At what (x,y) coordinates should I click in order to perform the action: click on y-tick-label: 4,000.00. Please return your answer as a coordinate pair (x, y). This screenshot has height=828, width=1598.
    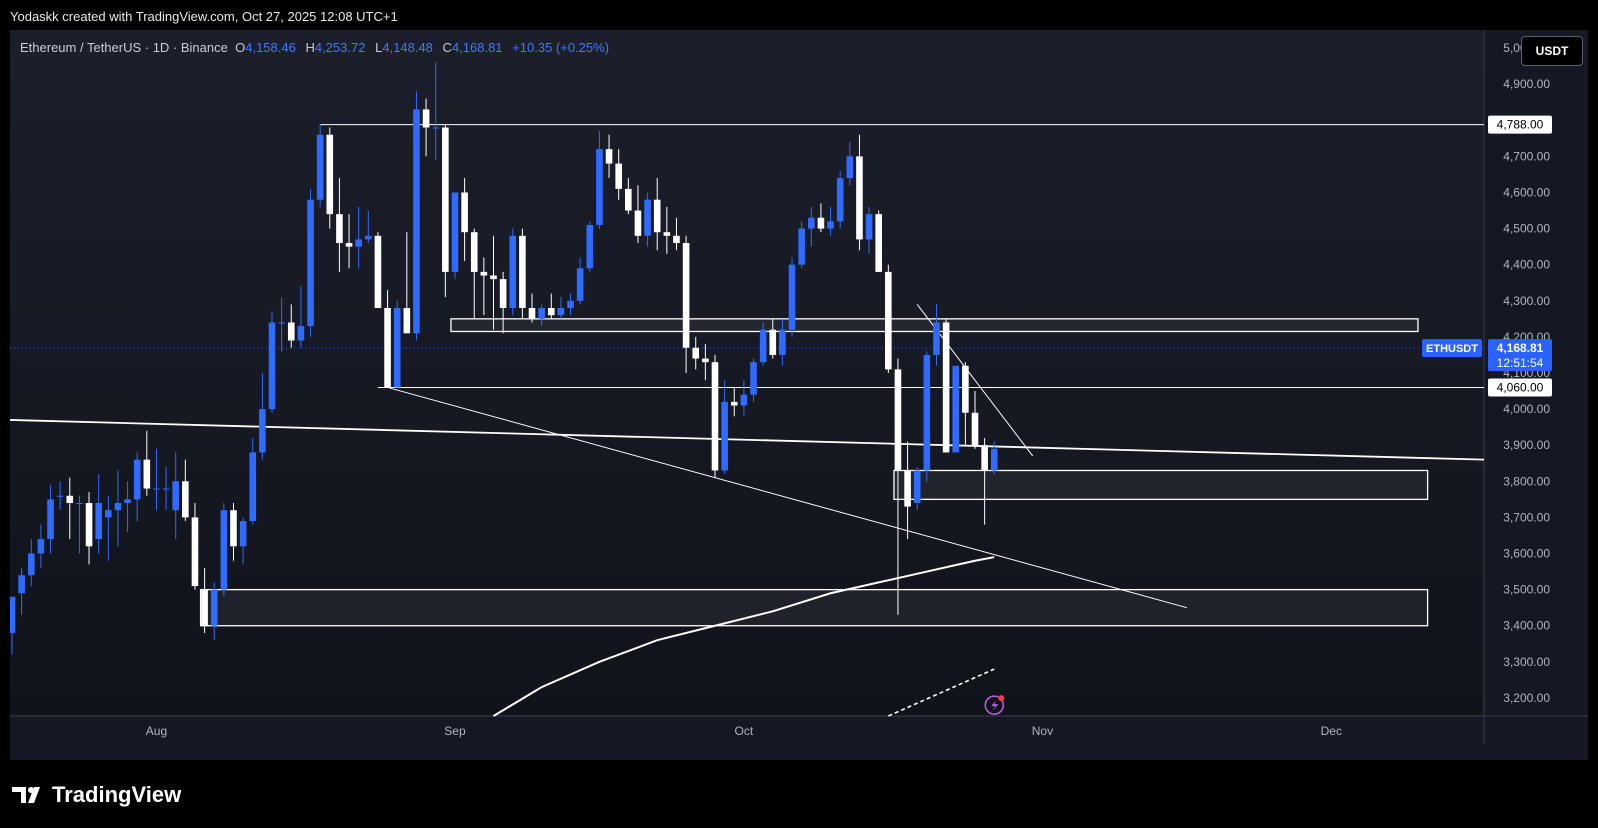
    Looking at the image, I should click on (1526, 409).